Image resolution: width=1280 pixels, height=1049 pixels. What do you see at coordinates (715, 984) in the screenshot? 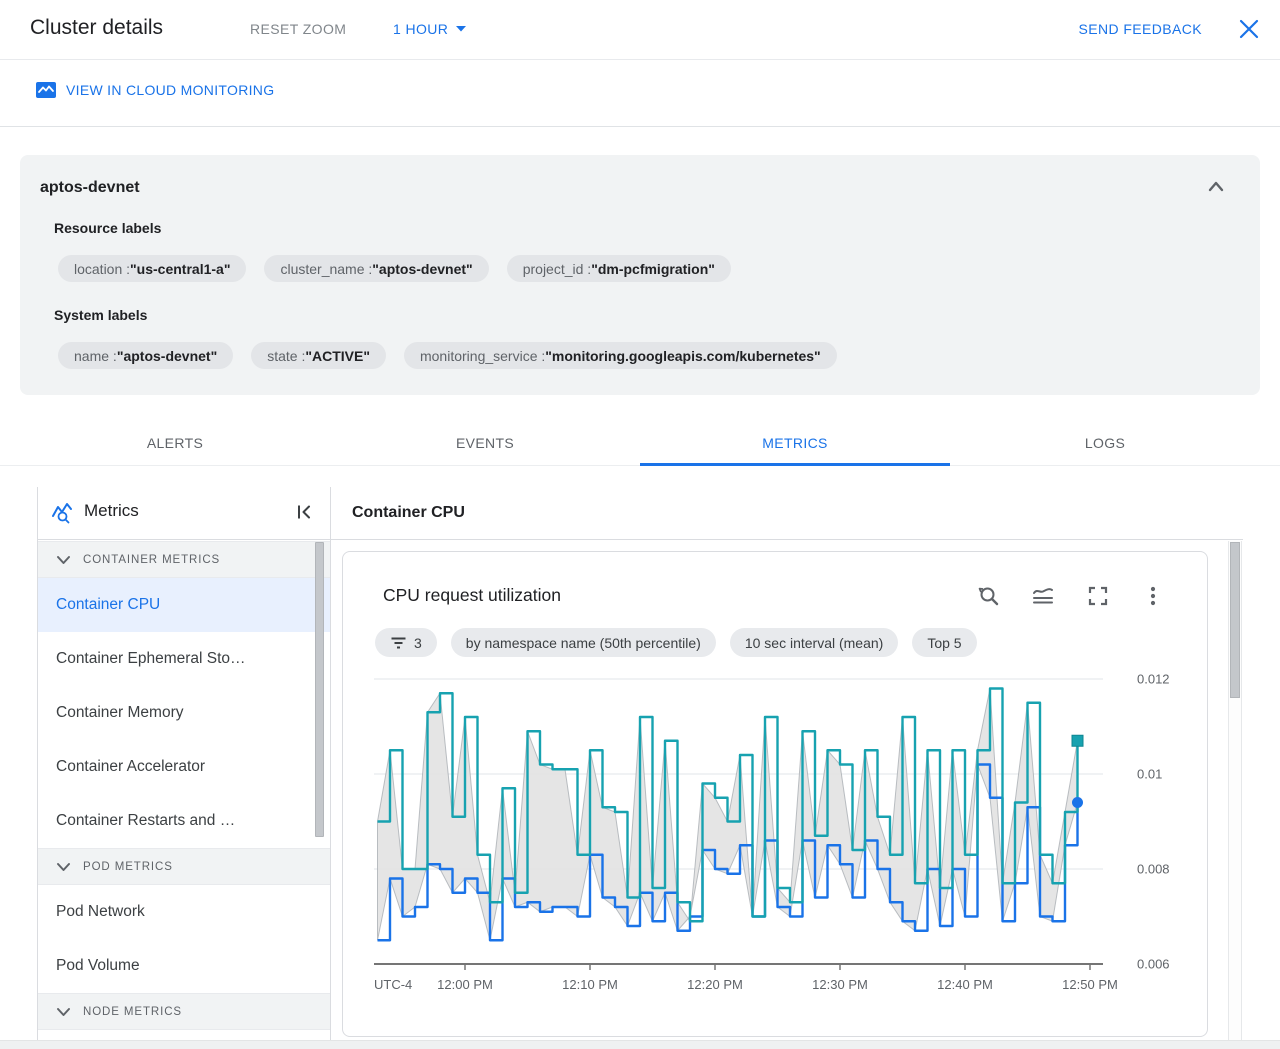
I see `x-axis-label: 12:20 PM` at bounding box center [715, 984].